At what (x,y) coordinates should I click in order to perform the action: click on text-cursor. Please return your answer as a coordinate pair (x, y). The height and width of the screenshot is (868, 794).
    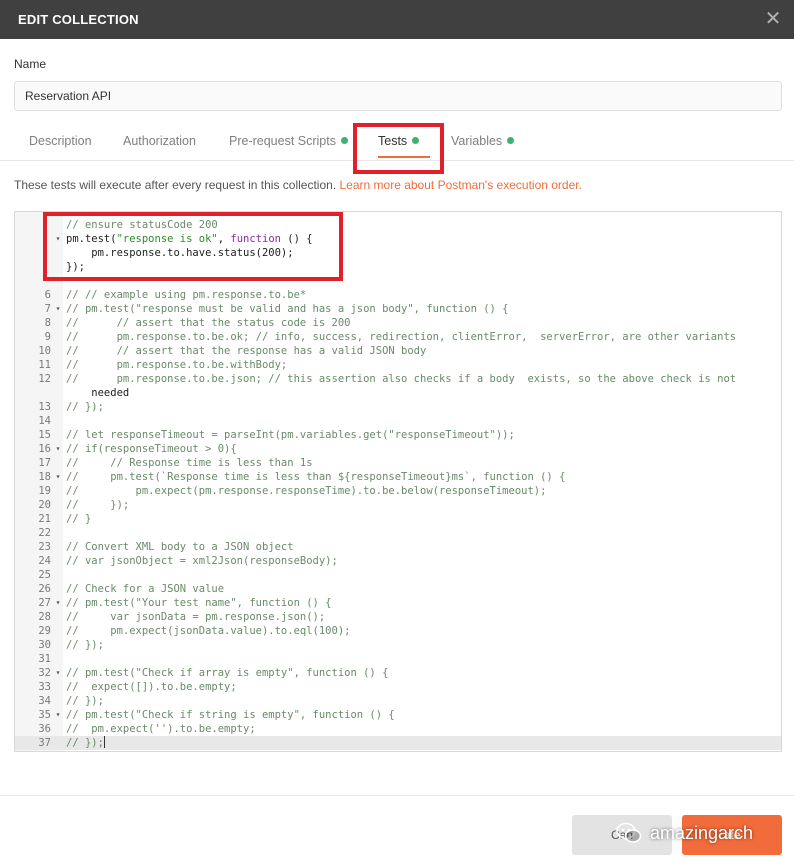
    Looking at the image, I should click on (104, 742).